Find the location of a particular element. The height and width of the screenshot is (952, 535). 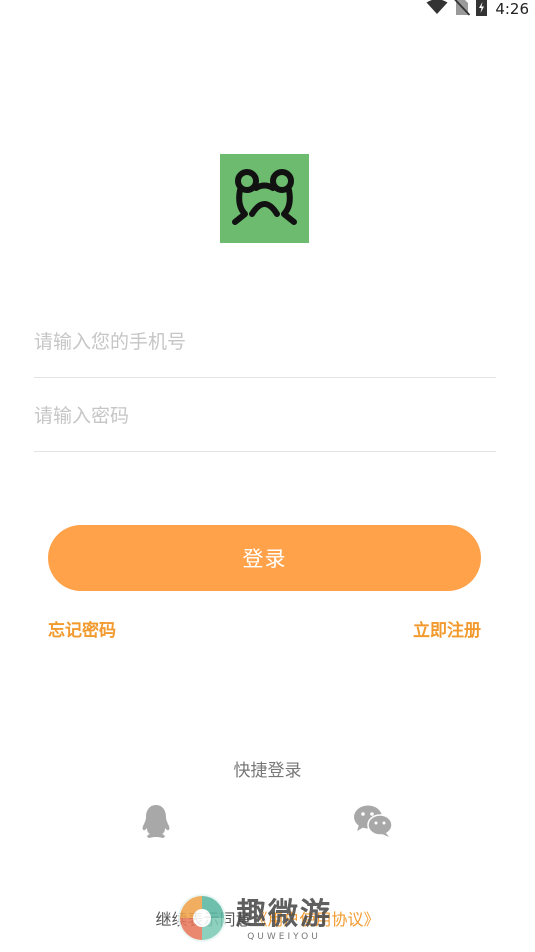

qq-icon is located at coordinates (156, 823).